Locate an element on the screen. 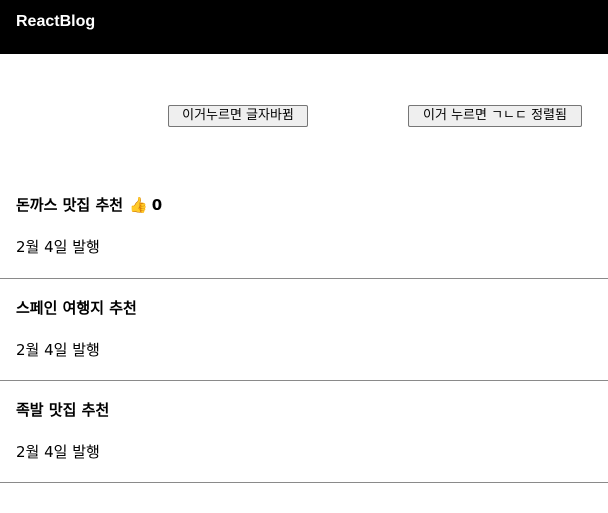 The image size is (608, 513). navbar: ReactBlog is located at coordinates (304, 27).